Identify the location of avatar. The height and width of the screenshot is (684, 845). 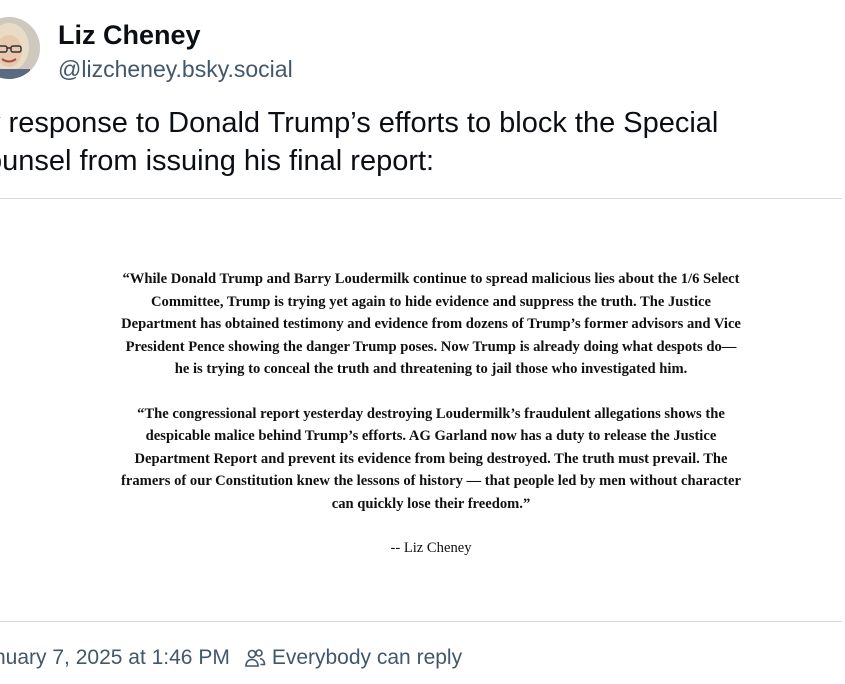
(20, 48).